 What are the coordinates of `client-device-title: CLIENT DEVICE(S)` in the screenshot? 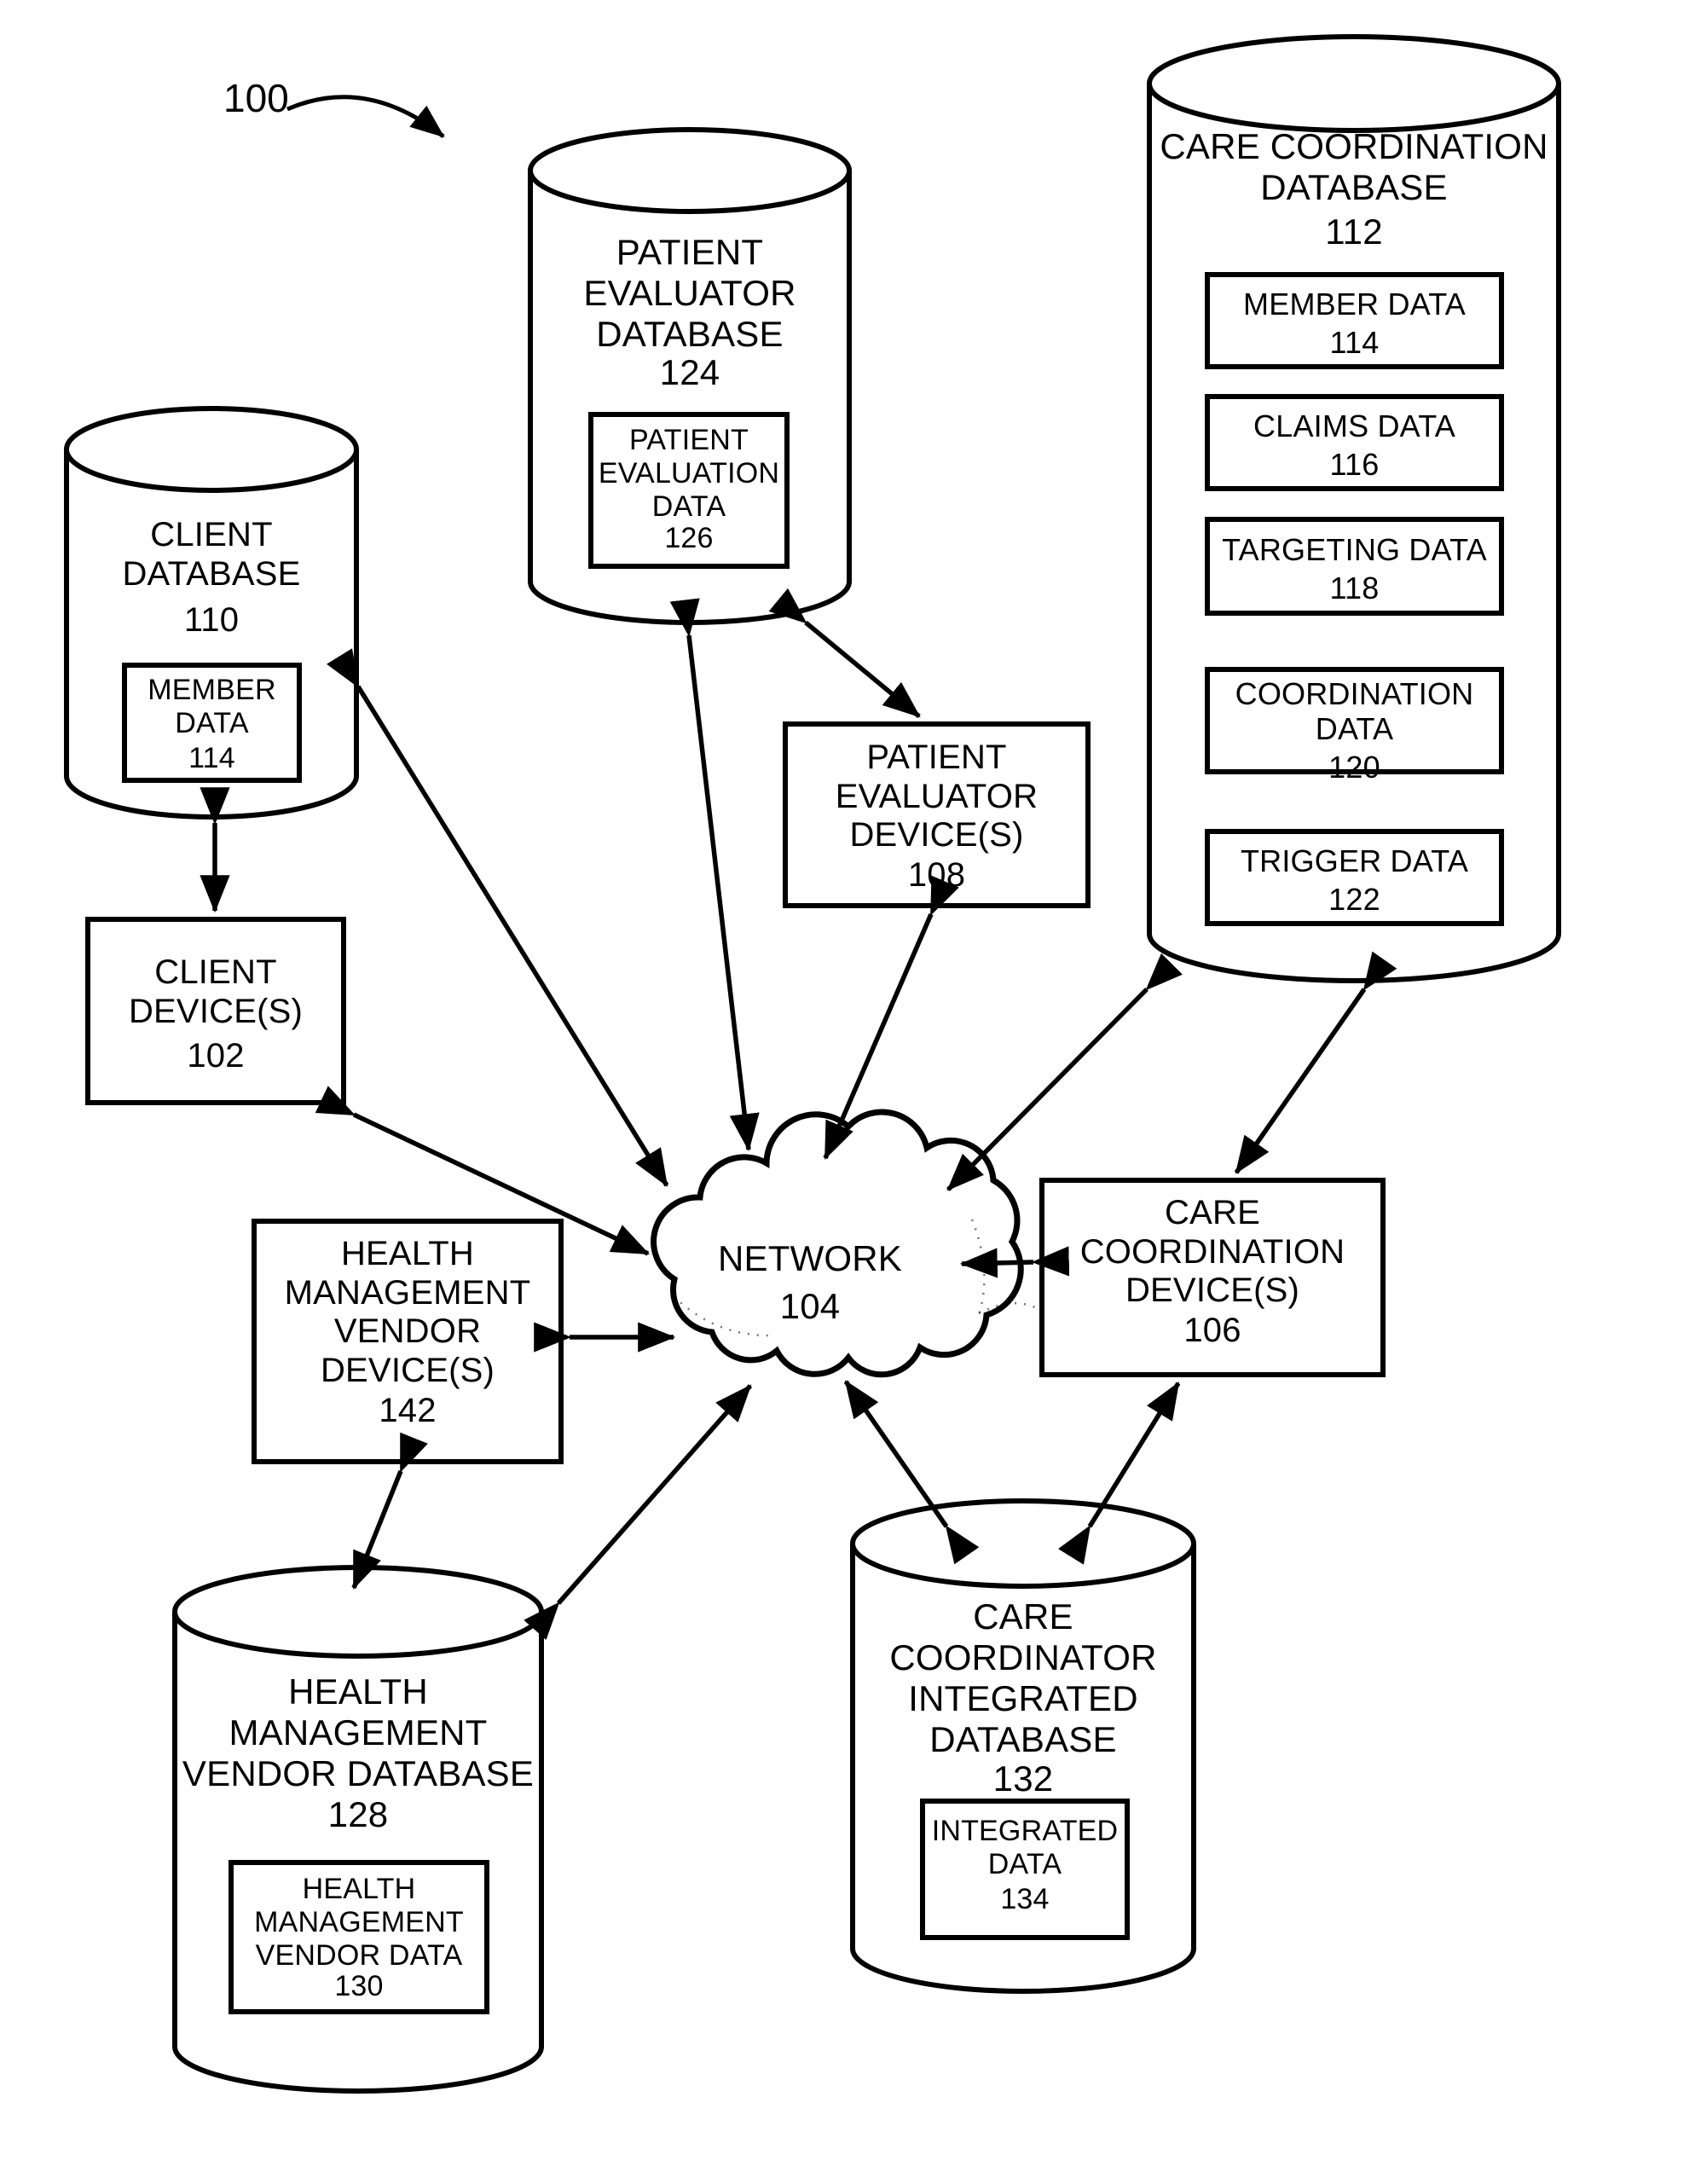 It's located at (216, 992).